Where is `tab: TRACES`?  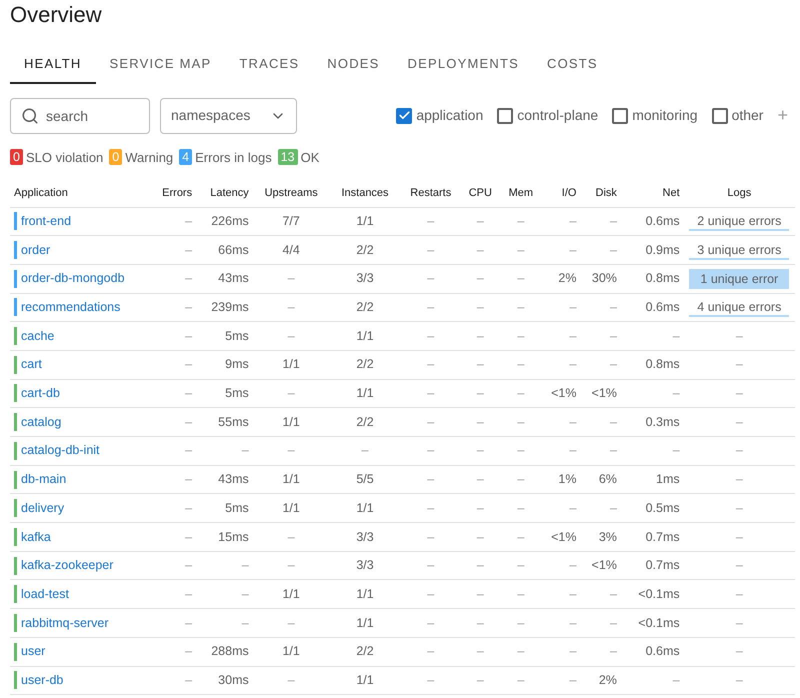
tab: TRACES is located at coordinates (269, 69).